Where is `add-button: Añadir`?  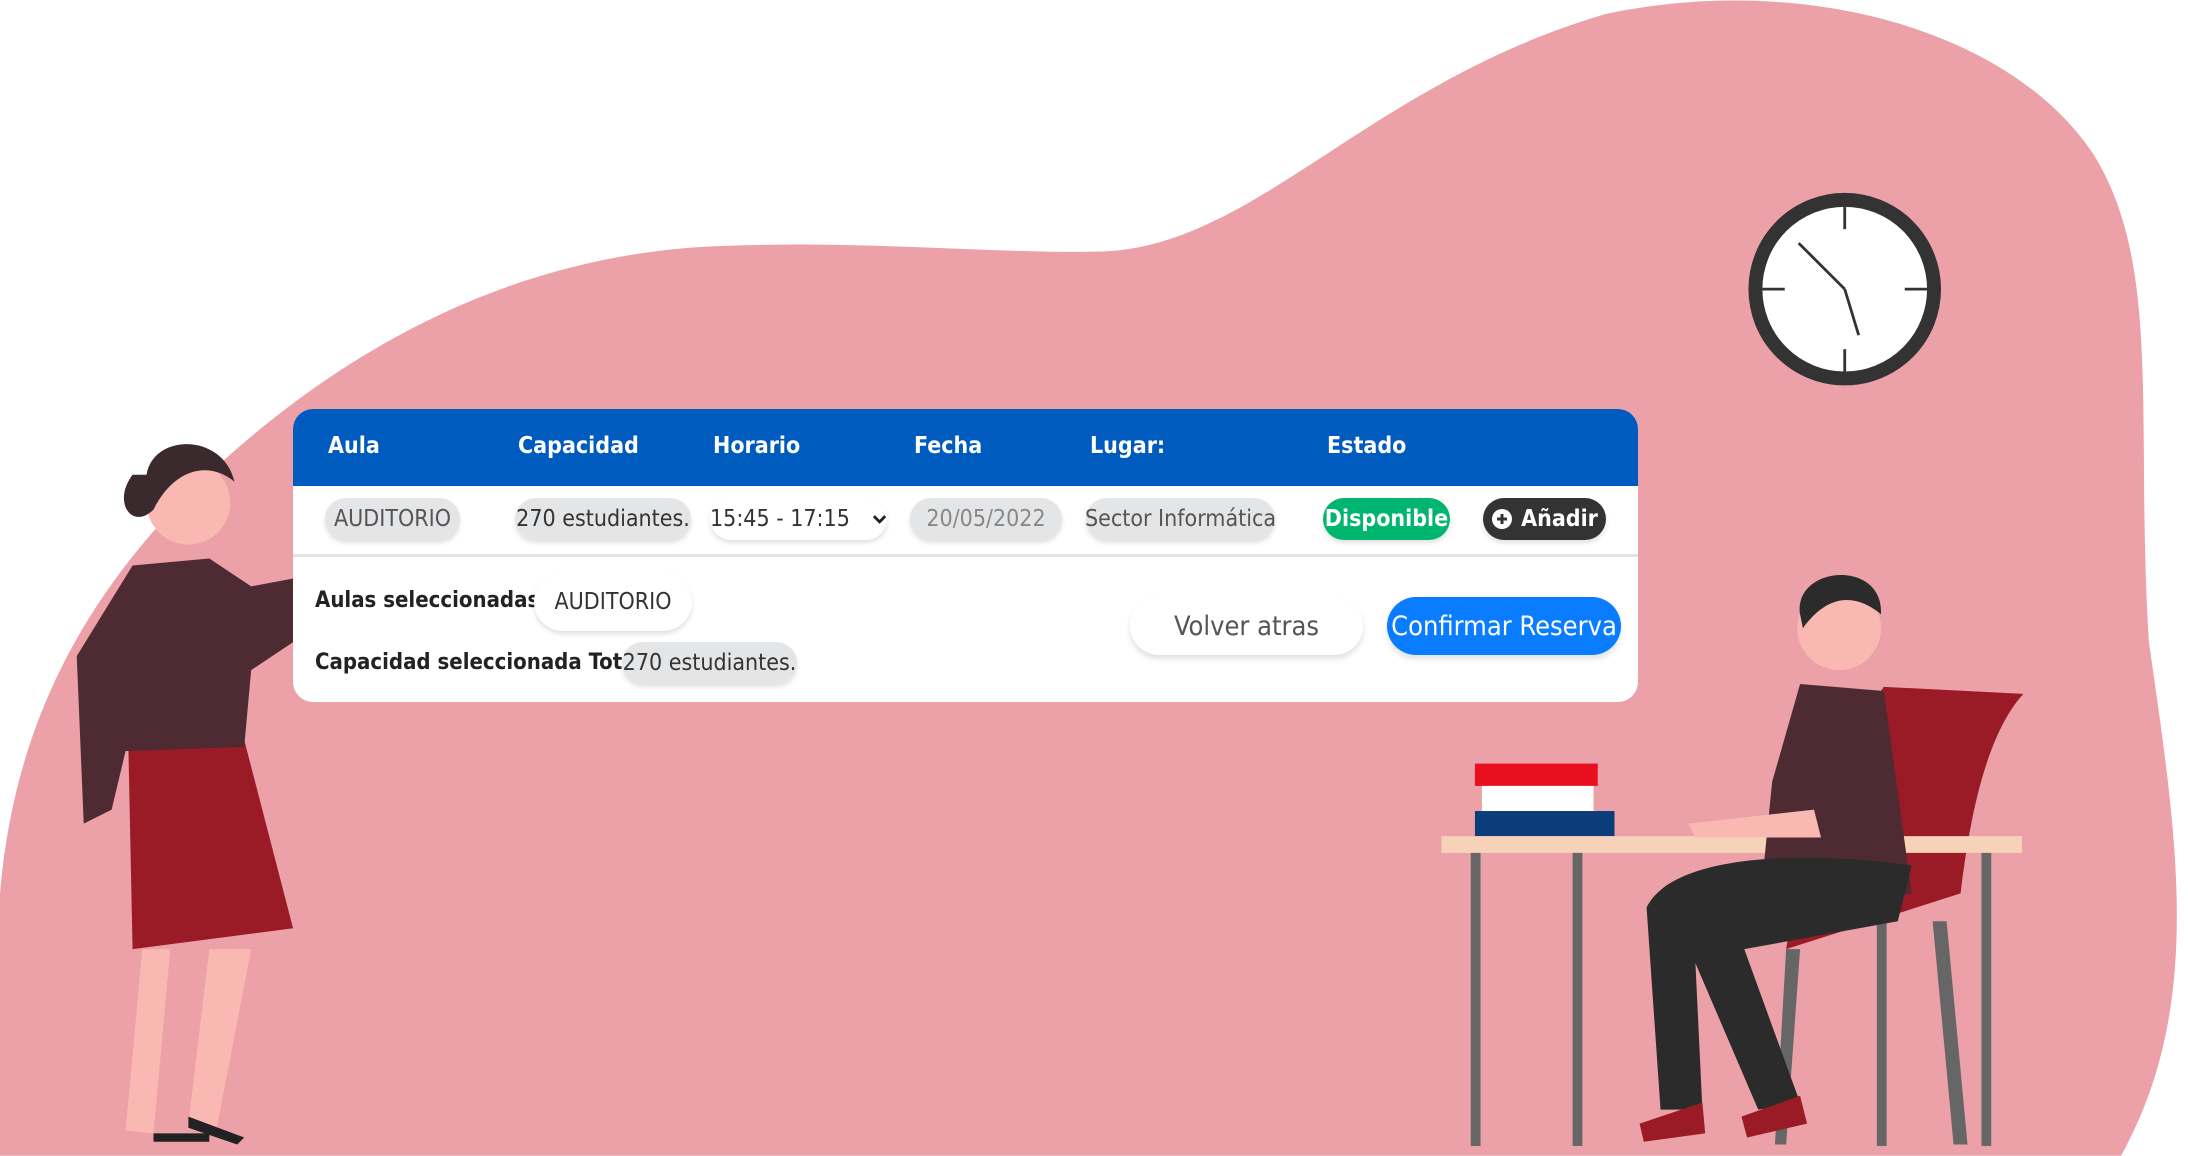 add-button: Añadir is located at coordinates (1544, 519).